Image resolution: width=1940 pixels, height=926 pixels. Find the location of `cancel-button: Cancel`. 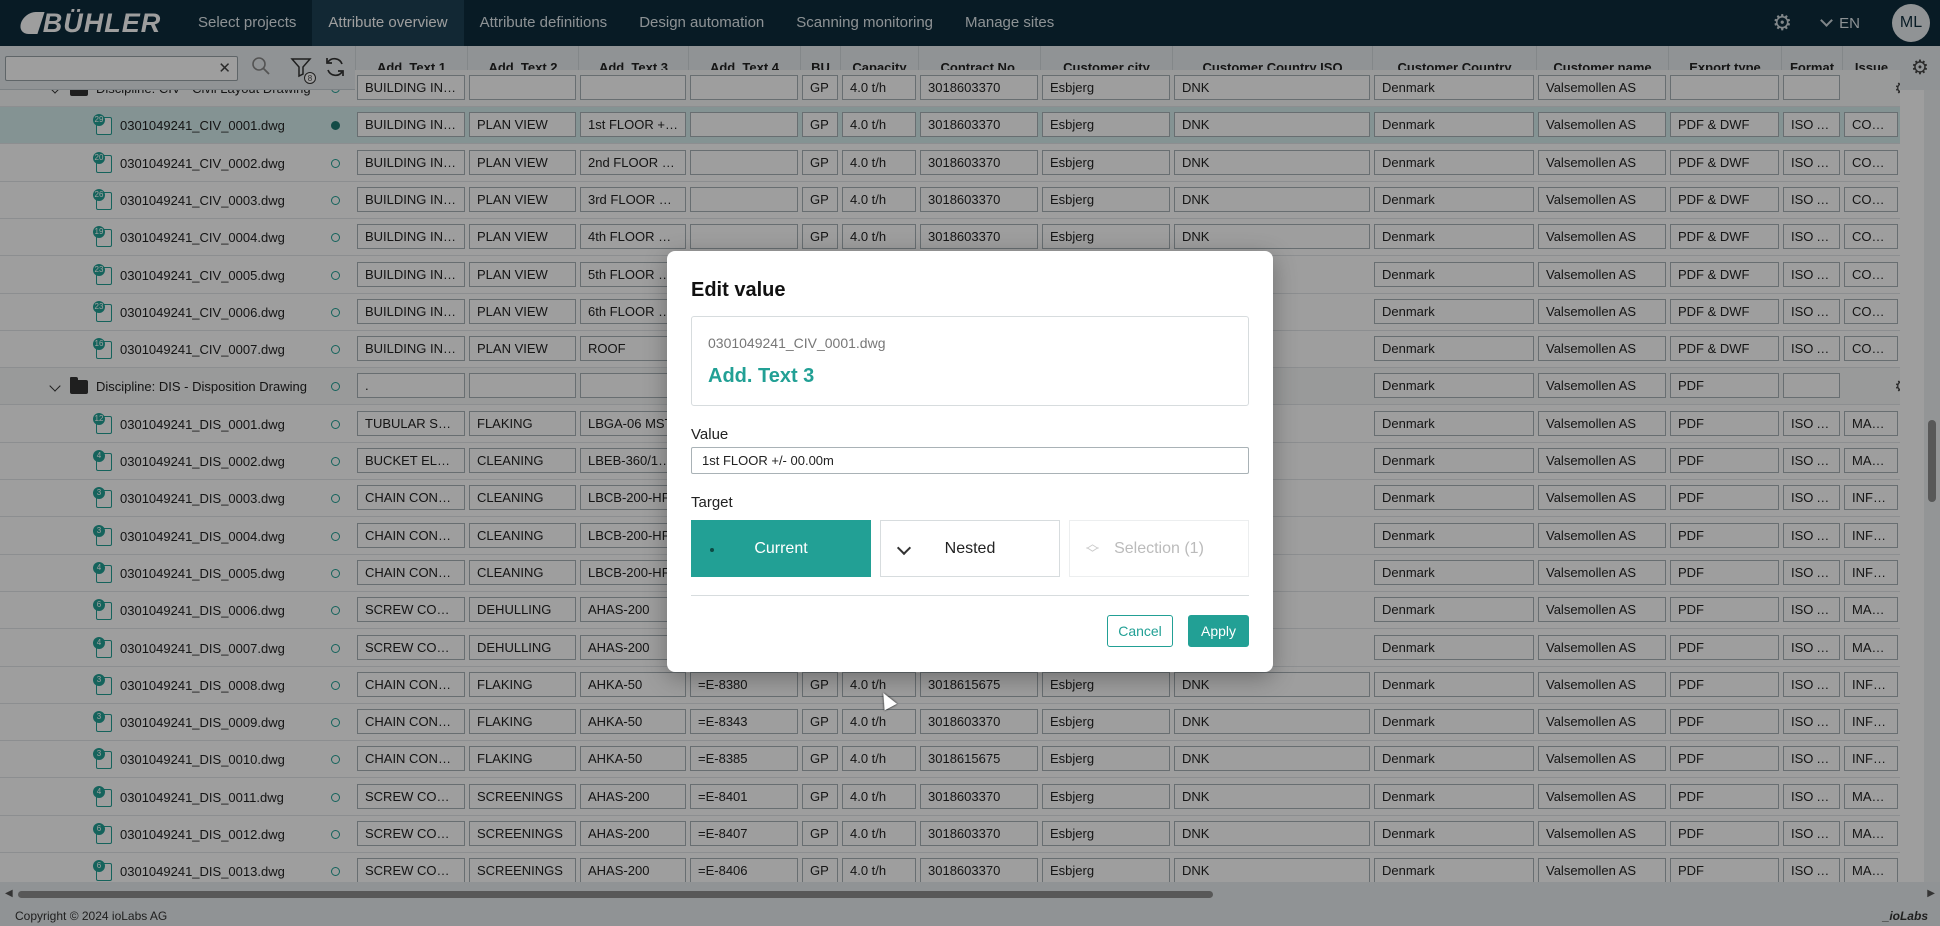

cancel-button: Cancel is located at coordinates (1140, 631).